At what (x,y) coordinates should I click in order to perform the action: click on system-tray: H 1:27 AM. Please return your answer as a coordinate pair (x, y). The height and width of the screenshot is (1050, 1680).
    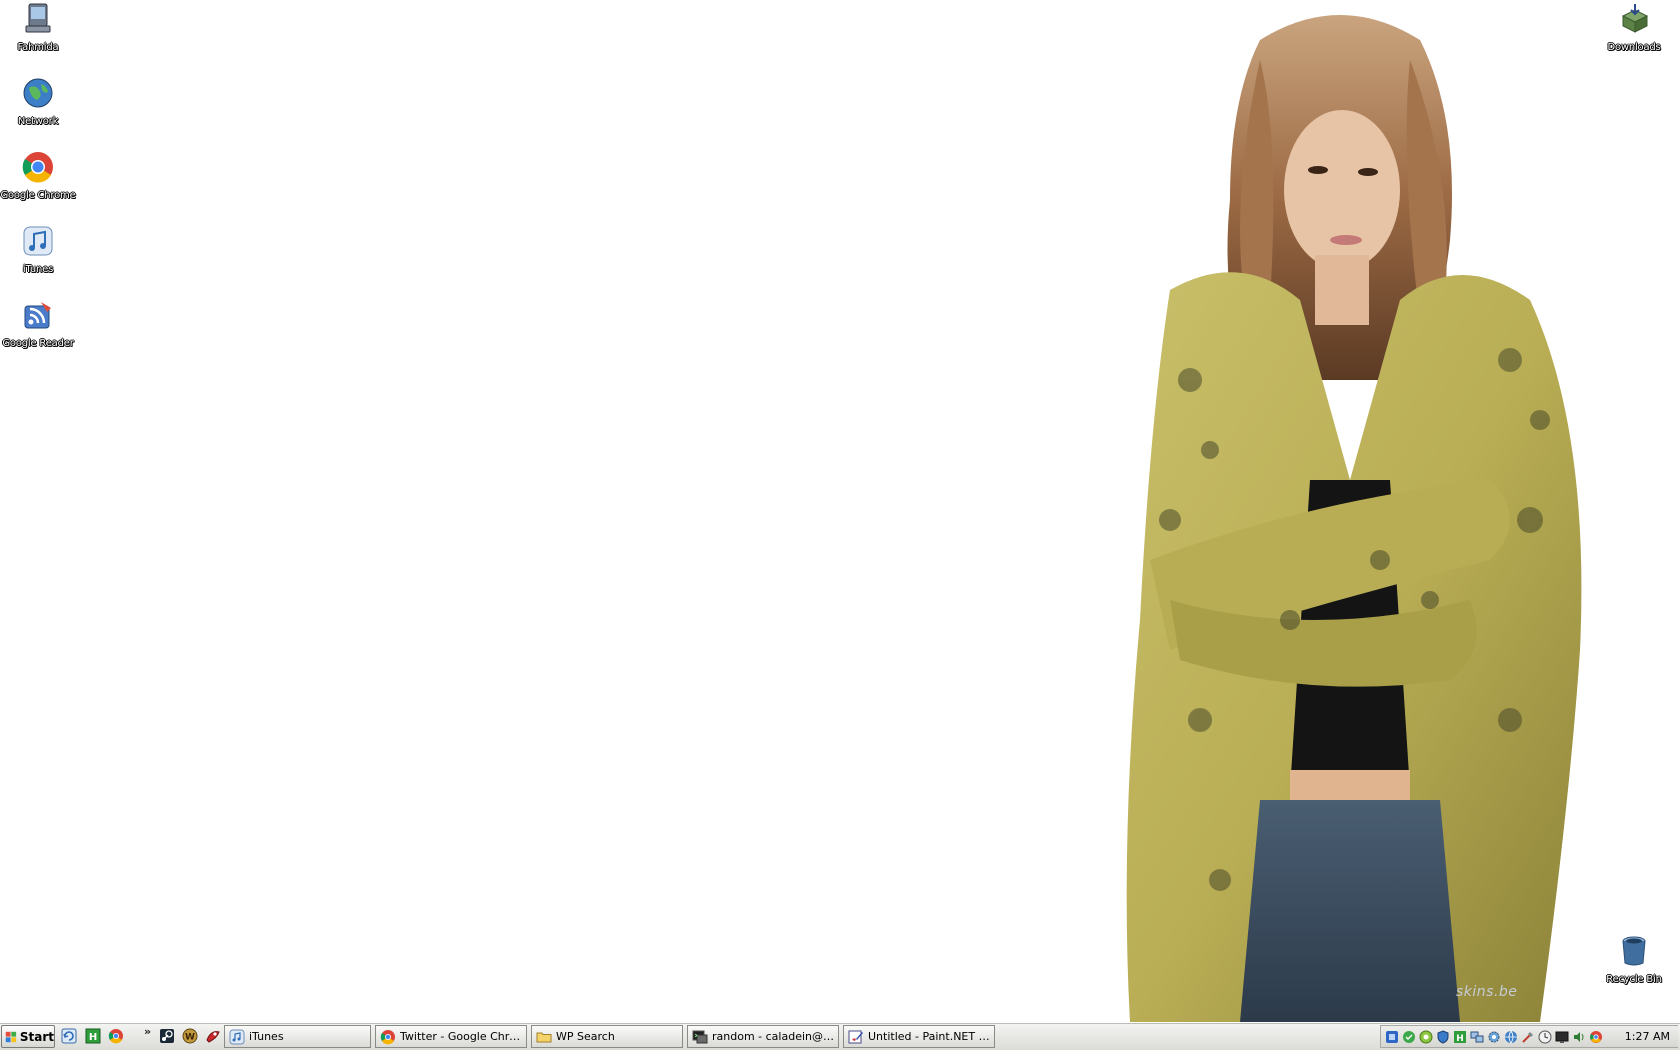
    Looking at the image, I should click on (1529, 1036).